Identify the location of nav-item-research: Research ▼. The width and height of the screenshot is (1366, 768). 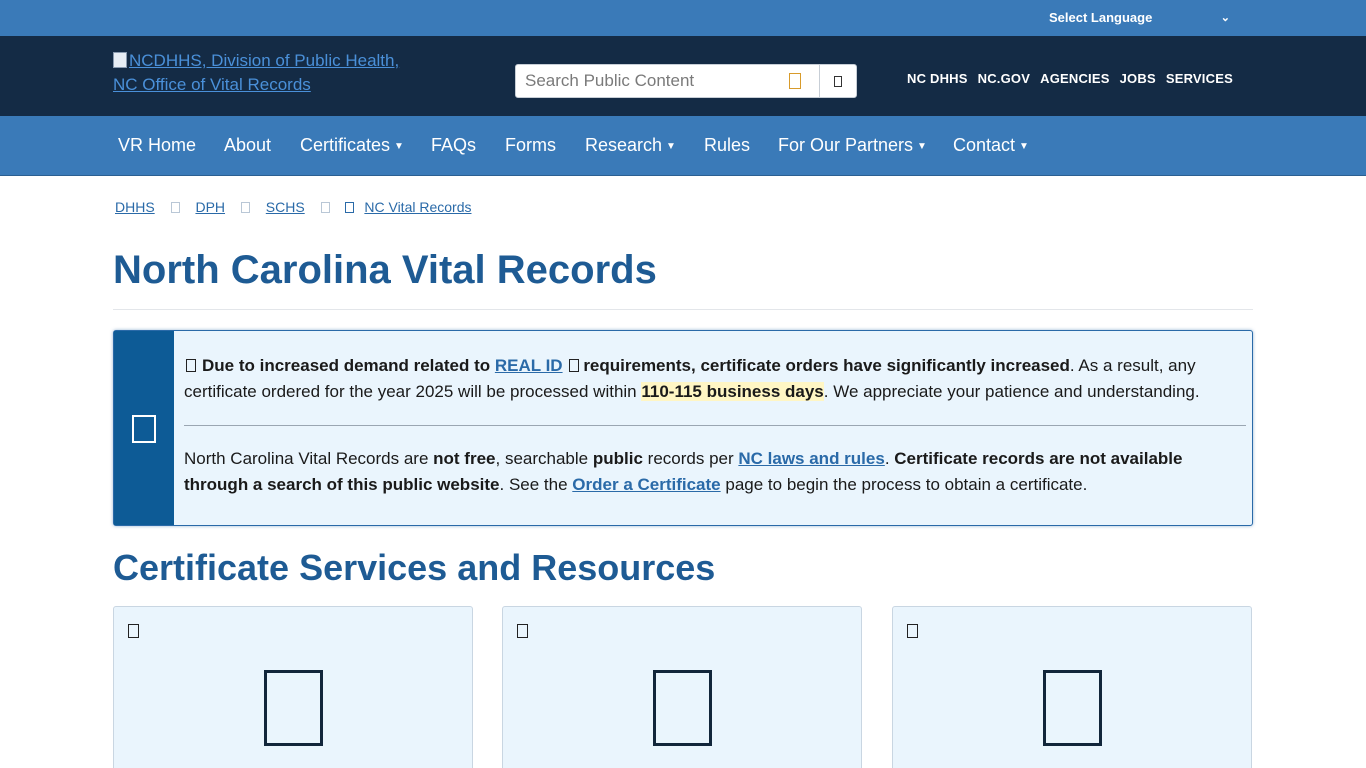
(630, 145).